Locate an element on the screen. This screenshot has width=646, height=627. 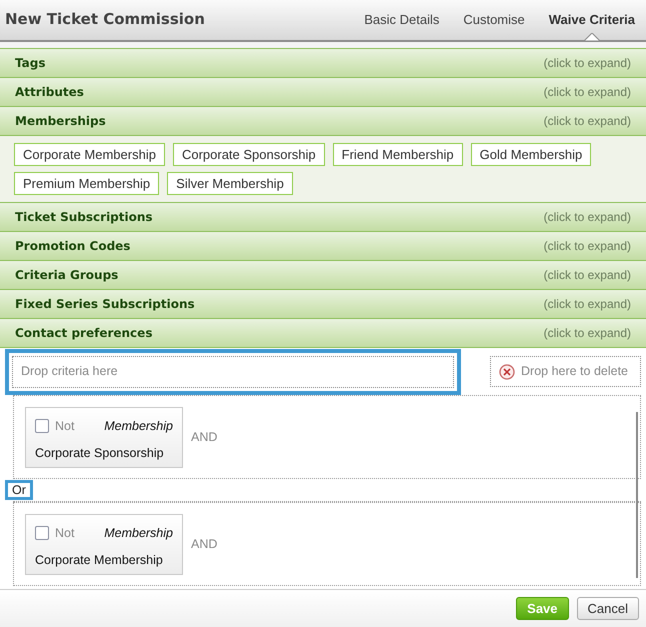
section-title: Criteria Groups is located at coordinates (66, 275).